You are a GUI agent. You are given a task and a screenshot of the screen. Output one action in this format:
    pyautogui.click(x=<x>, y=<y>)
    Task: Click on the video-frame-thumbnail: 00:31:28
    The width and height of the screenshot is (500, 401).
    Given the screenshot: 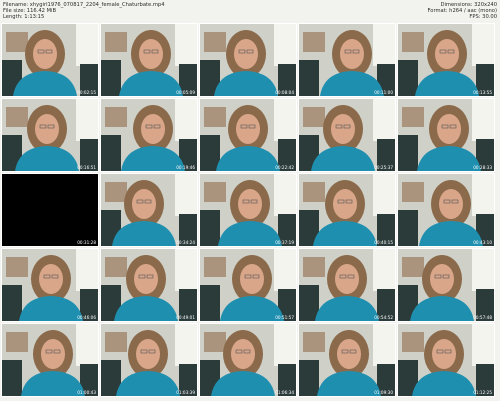 What is the action you would take?
    pyautogui.click(x=50, y=210)
    